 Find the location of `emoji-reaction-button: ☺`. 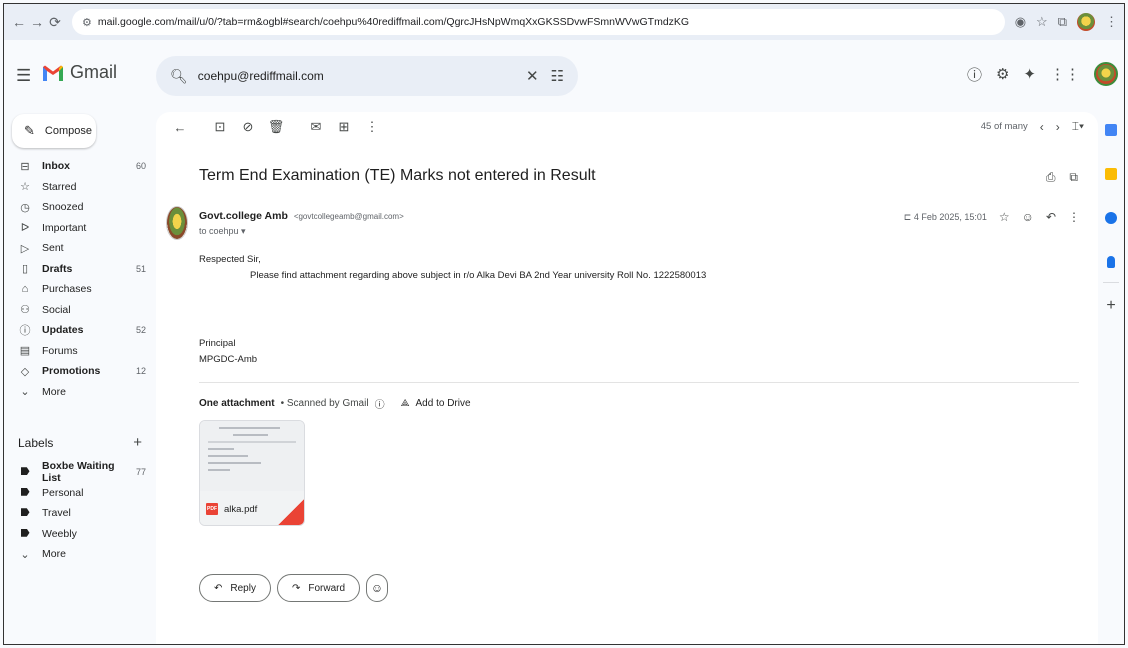

emoji-reaction-button: ☺ is located at coordinates (377, 588).